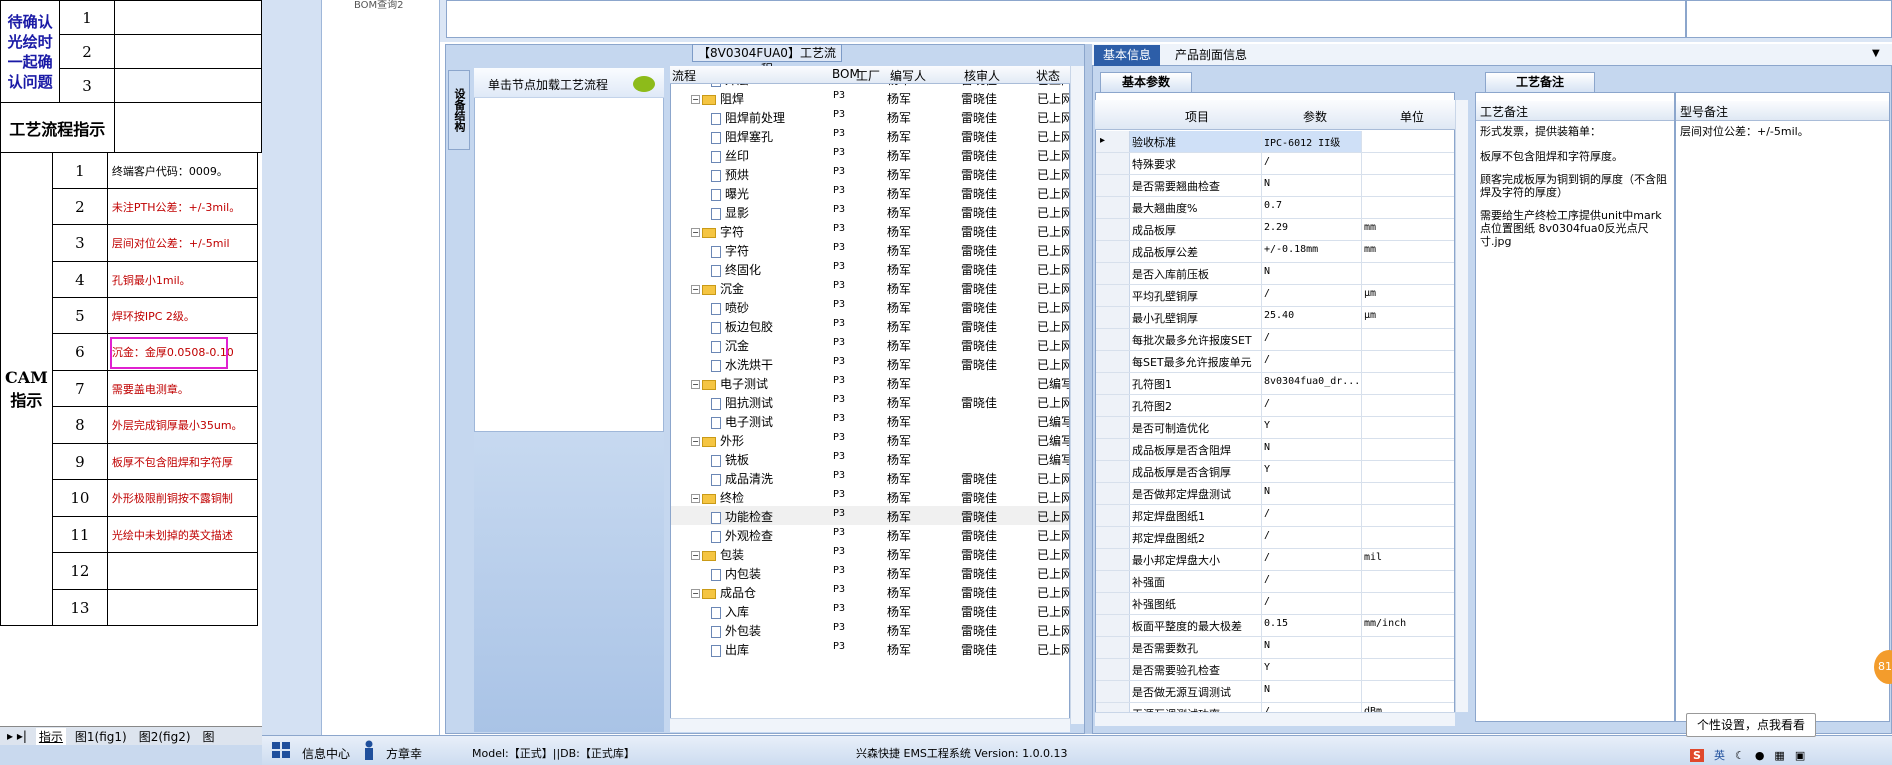  What do you see at coordinates (1275, 186) in the screenshot?
I see `param-row: 是否需要翘曲检查 N` at bounding box center [1275, 186].